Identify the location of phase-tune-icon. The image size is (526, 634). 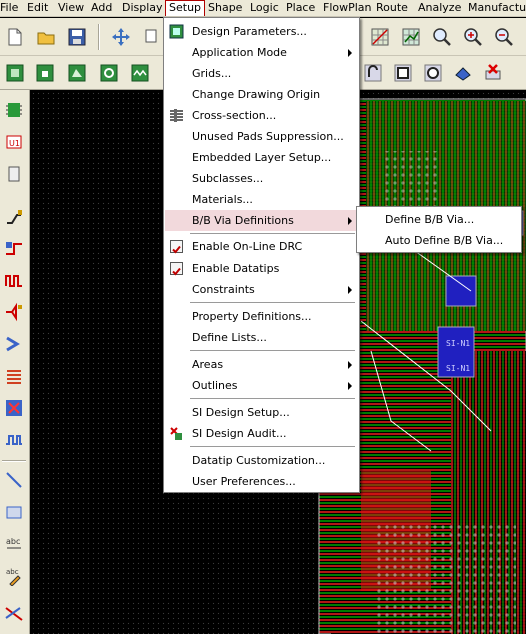
(14, 440).